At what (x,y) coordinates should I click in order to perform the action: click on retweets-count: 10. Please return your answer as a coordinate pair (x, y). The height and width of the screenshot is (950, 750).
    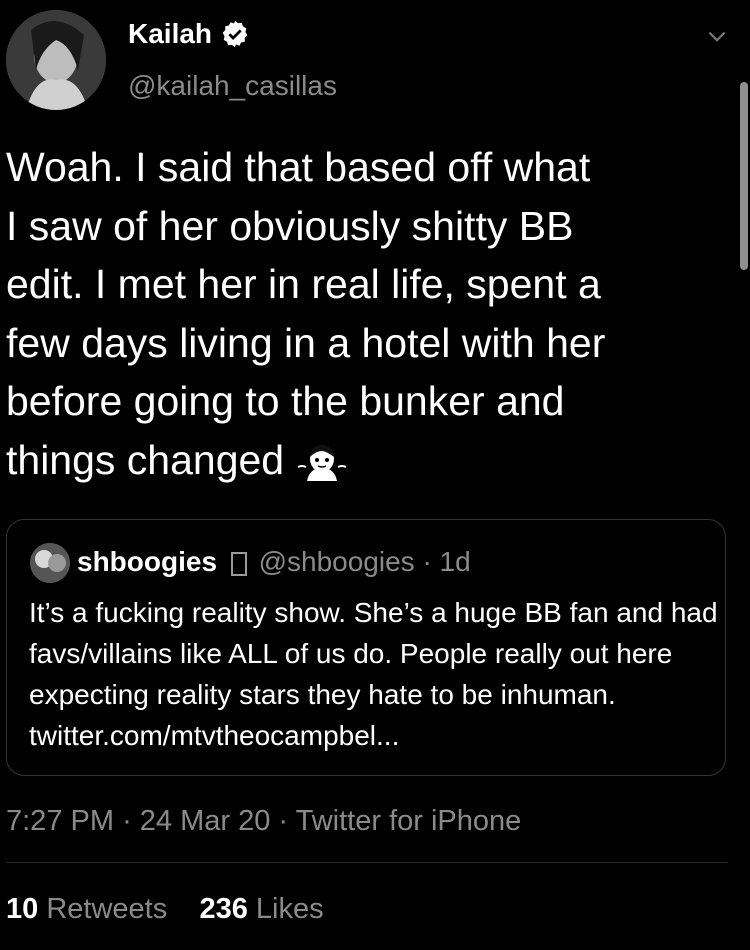
    Looking at the image, I should click on (22, 909).